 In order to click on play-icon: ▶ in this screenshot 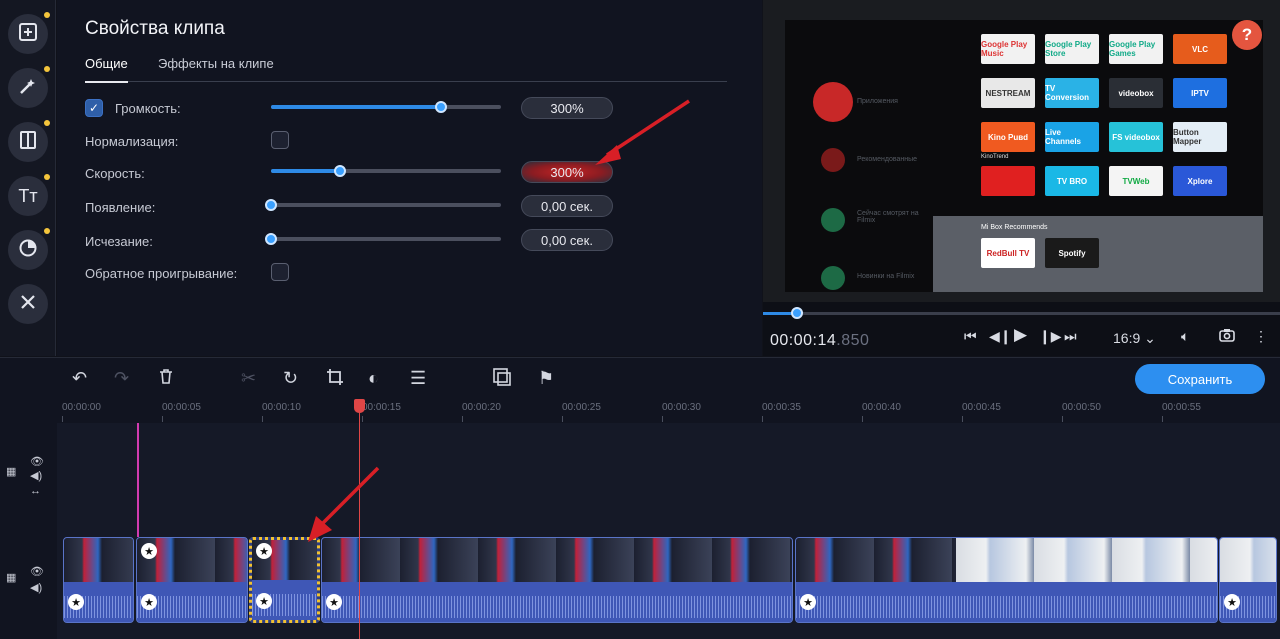, I will do `click(1020, 335)`.